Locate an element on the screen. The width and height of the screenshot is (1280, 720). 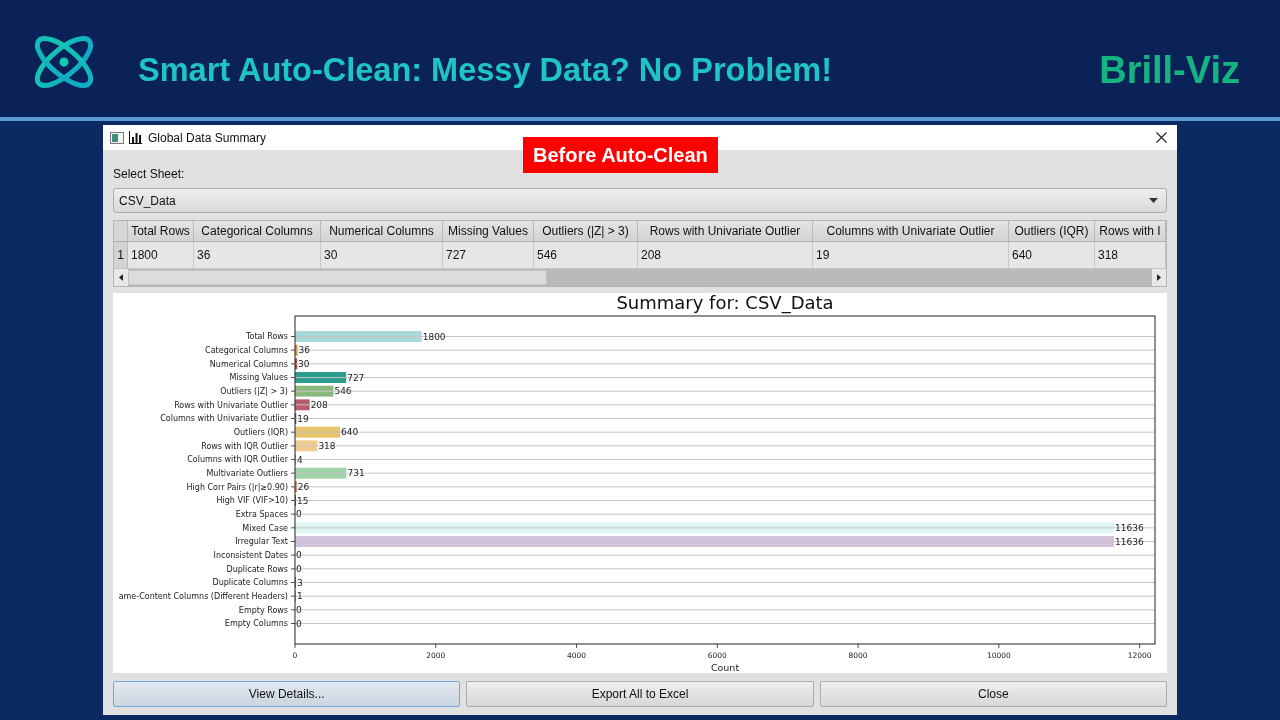
table-cell: 36 is located at coordinates (257, 255).